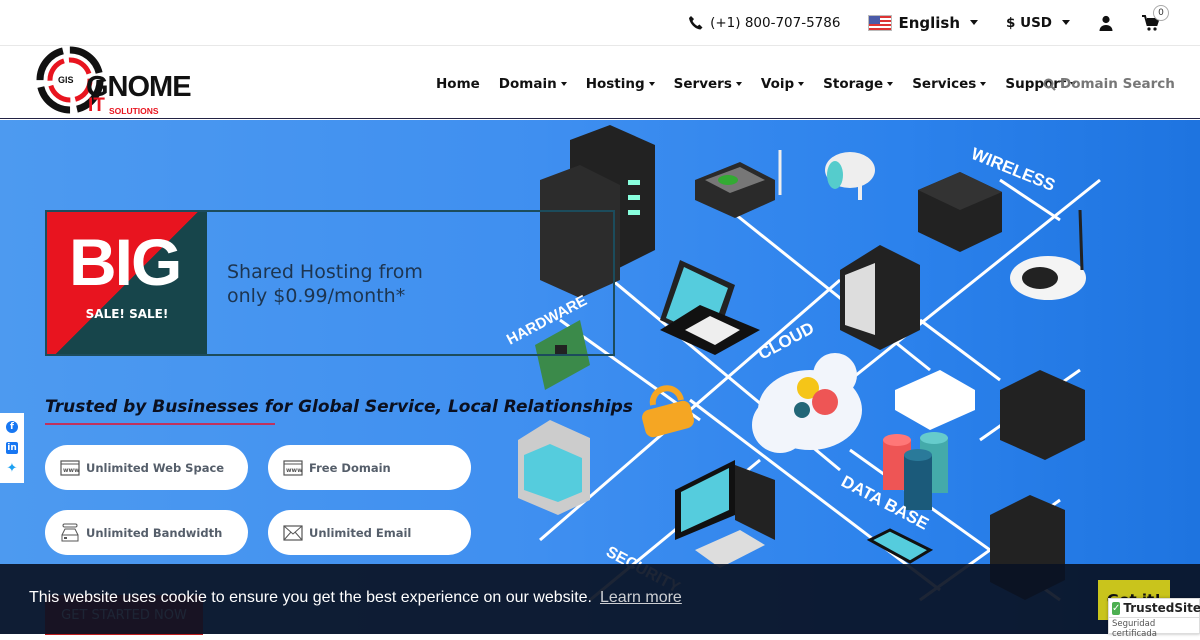 This screenshot has width=1200, height=640. Describe the element at coordinates (1029, 22) in the screenshot. I see `currency-label: $ USD` at that location.